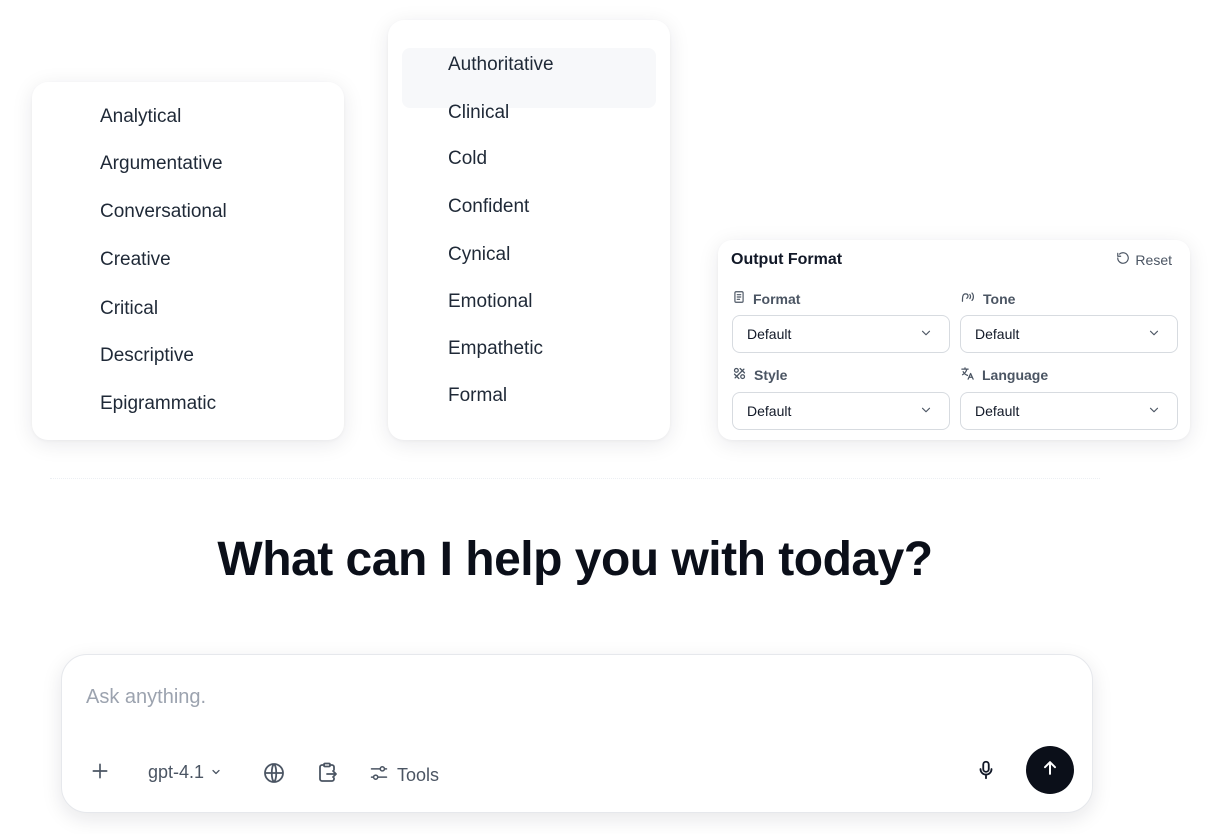  Describe the element at coordinates (418, 775) in the screenshot. I see `tools-label: Tools` at that location.